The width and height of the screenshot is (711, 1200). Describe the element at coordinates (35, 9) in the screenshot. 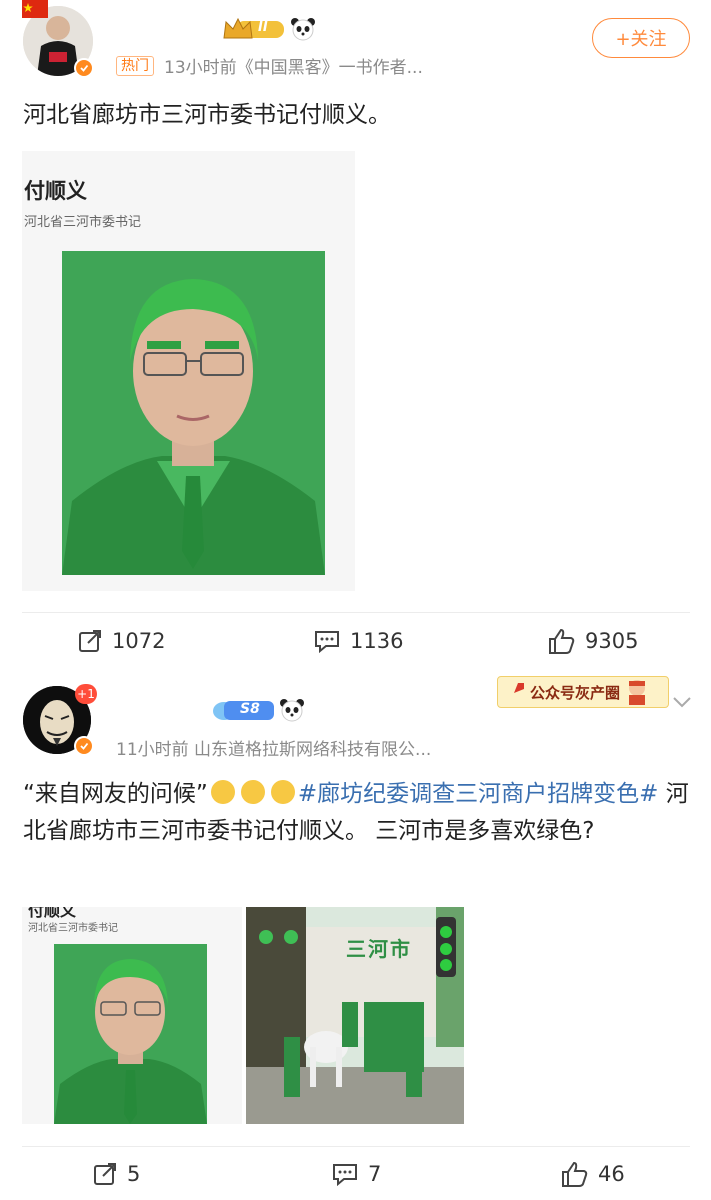

I see `flag-icon` at that location.